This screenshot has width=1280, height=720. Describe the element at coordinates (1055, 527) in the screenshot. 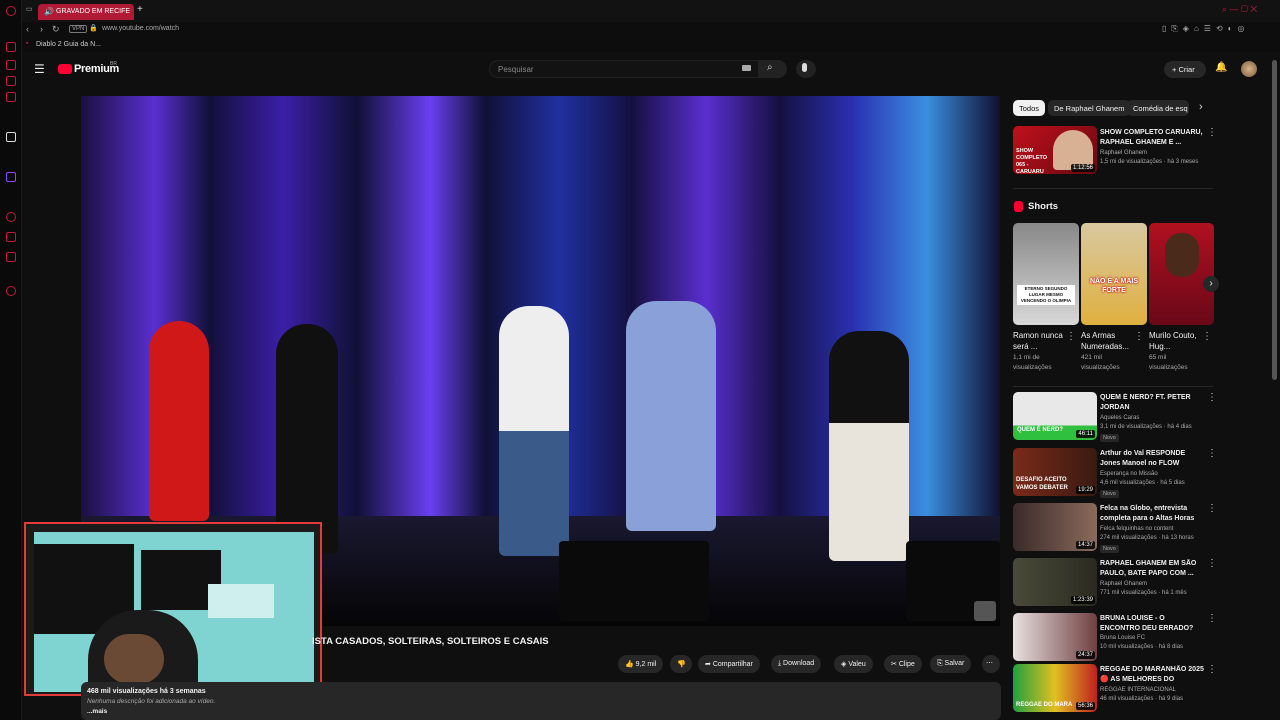

I see `video-thumbnail: 14:37` at that location.